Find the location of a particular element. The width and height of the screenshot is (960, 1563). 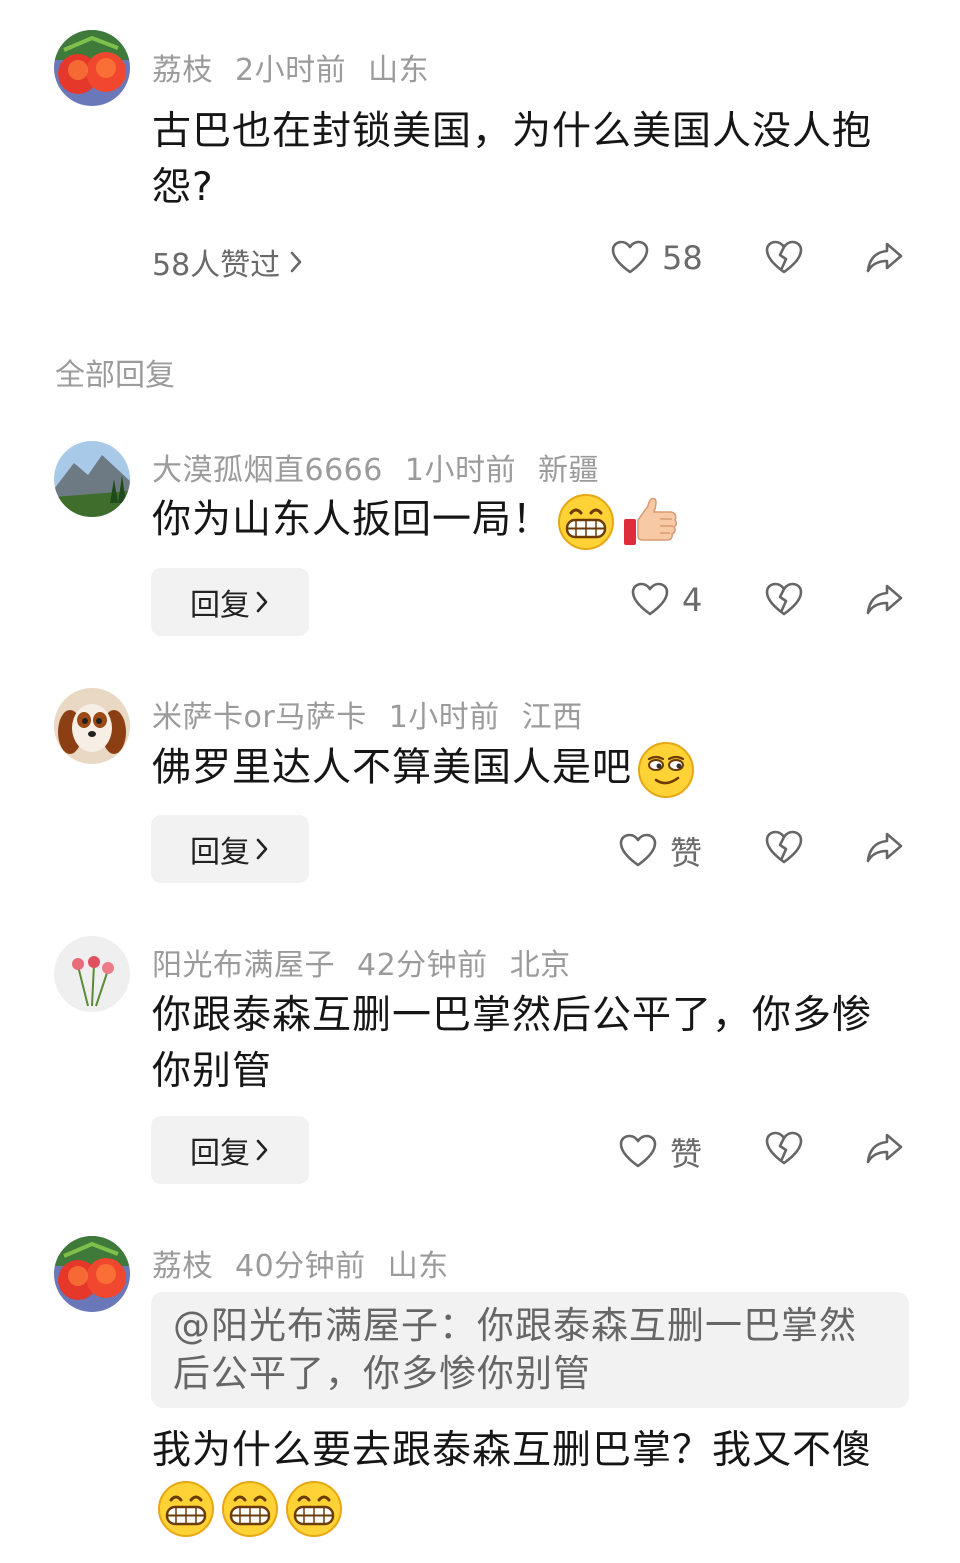

reply-meta: 米萨卡or马萨卡 1小时前 江西 is located at coordinates (378, 714).